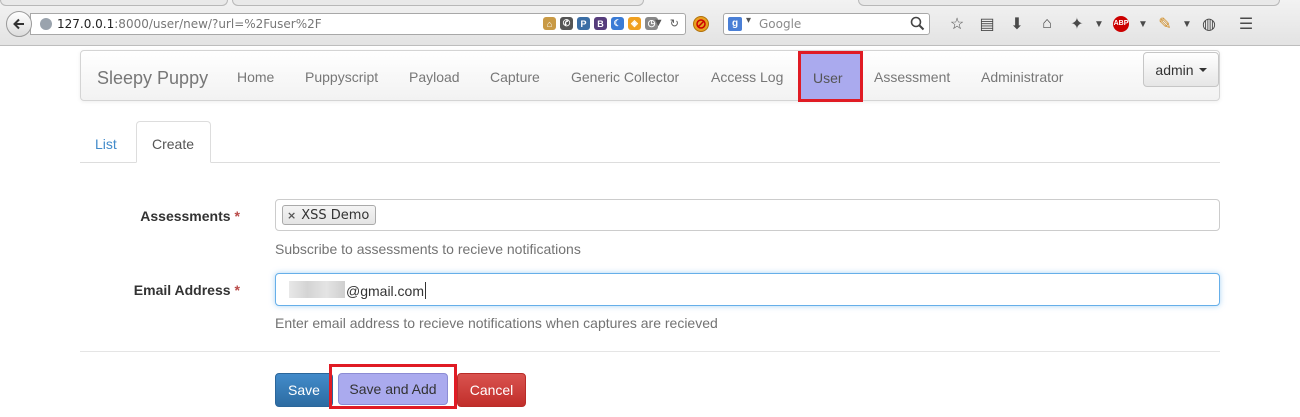  What do you see at coordinates (987, 24) in the screenshot?
I see `reading-list-icon: ▤` at bounding box center [987, 24].